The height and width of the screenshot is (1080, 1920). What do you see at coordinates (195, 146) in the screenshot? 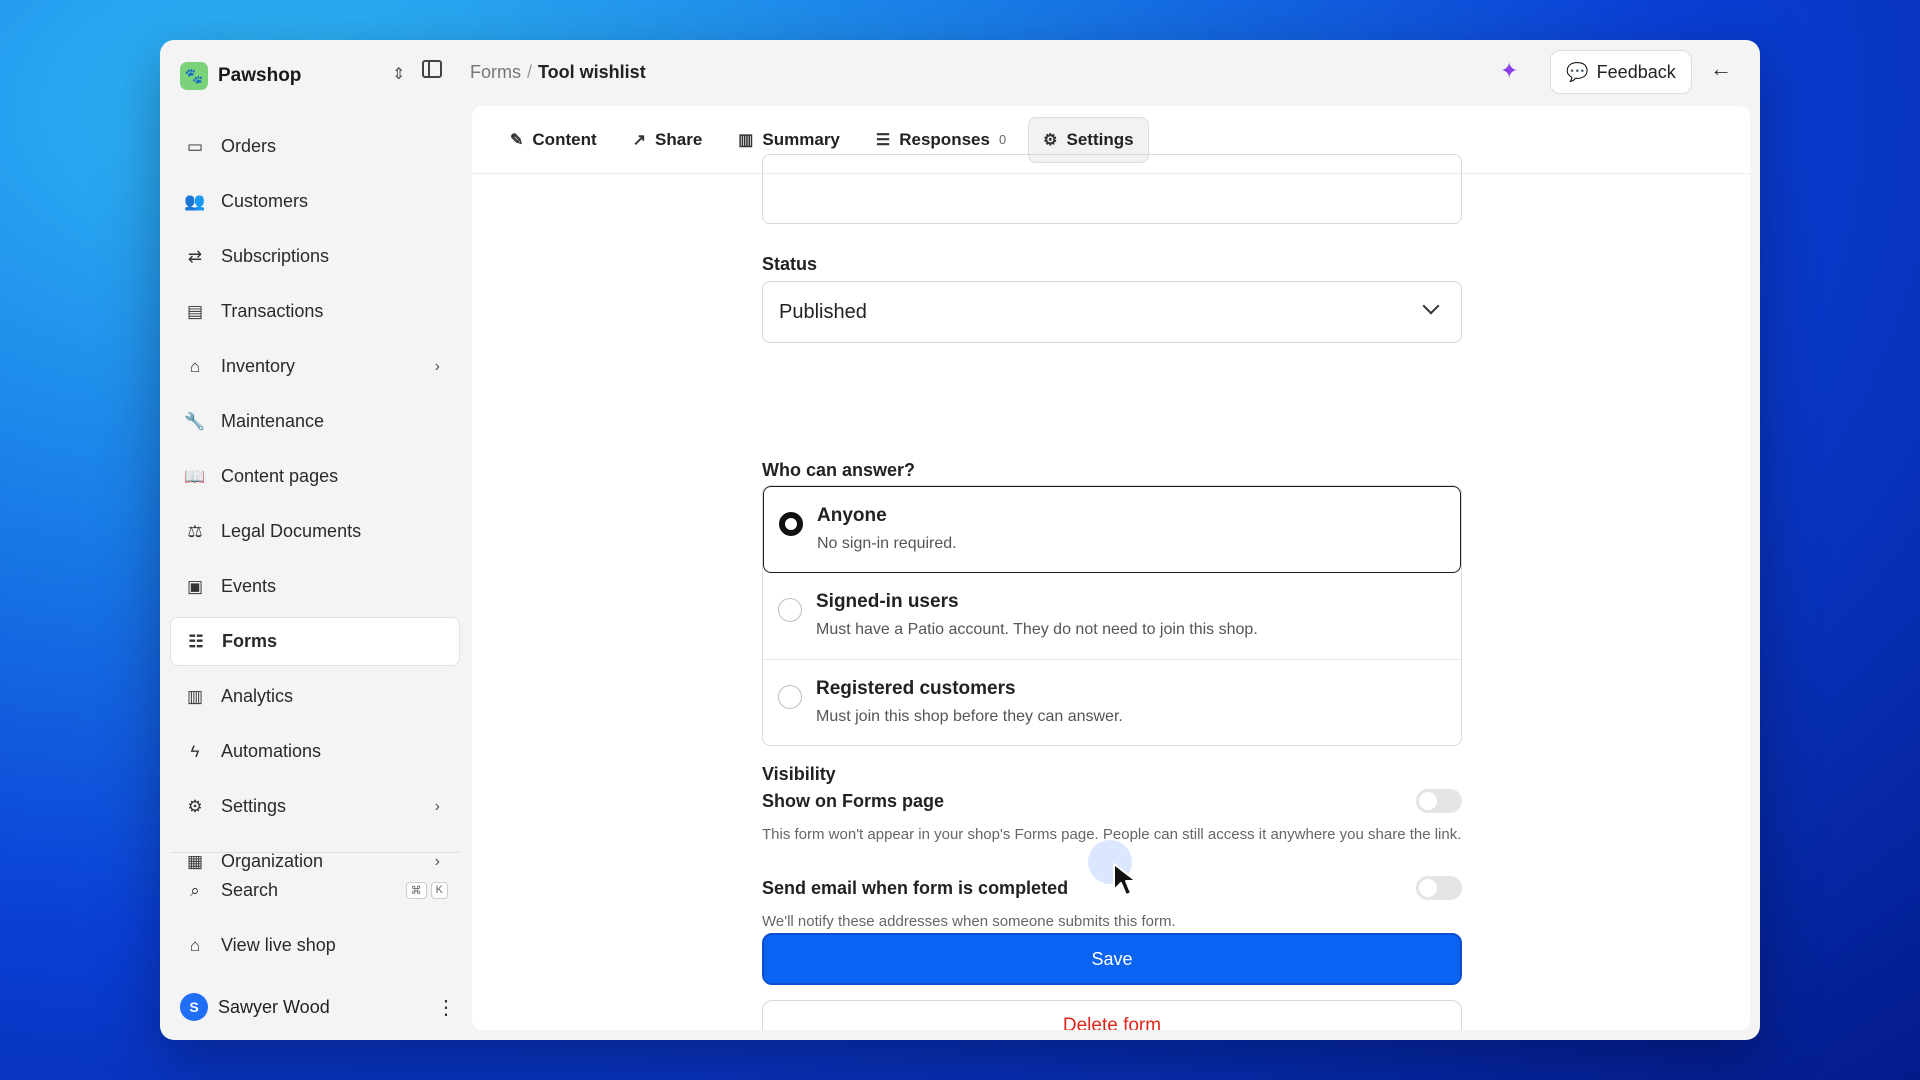
I see `inbox-icon: ▭` at bounding box center [195, 146].